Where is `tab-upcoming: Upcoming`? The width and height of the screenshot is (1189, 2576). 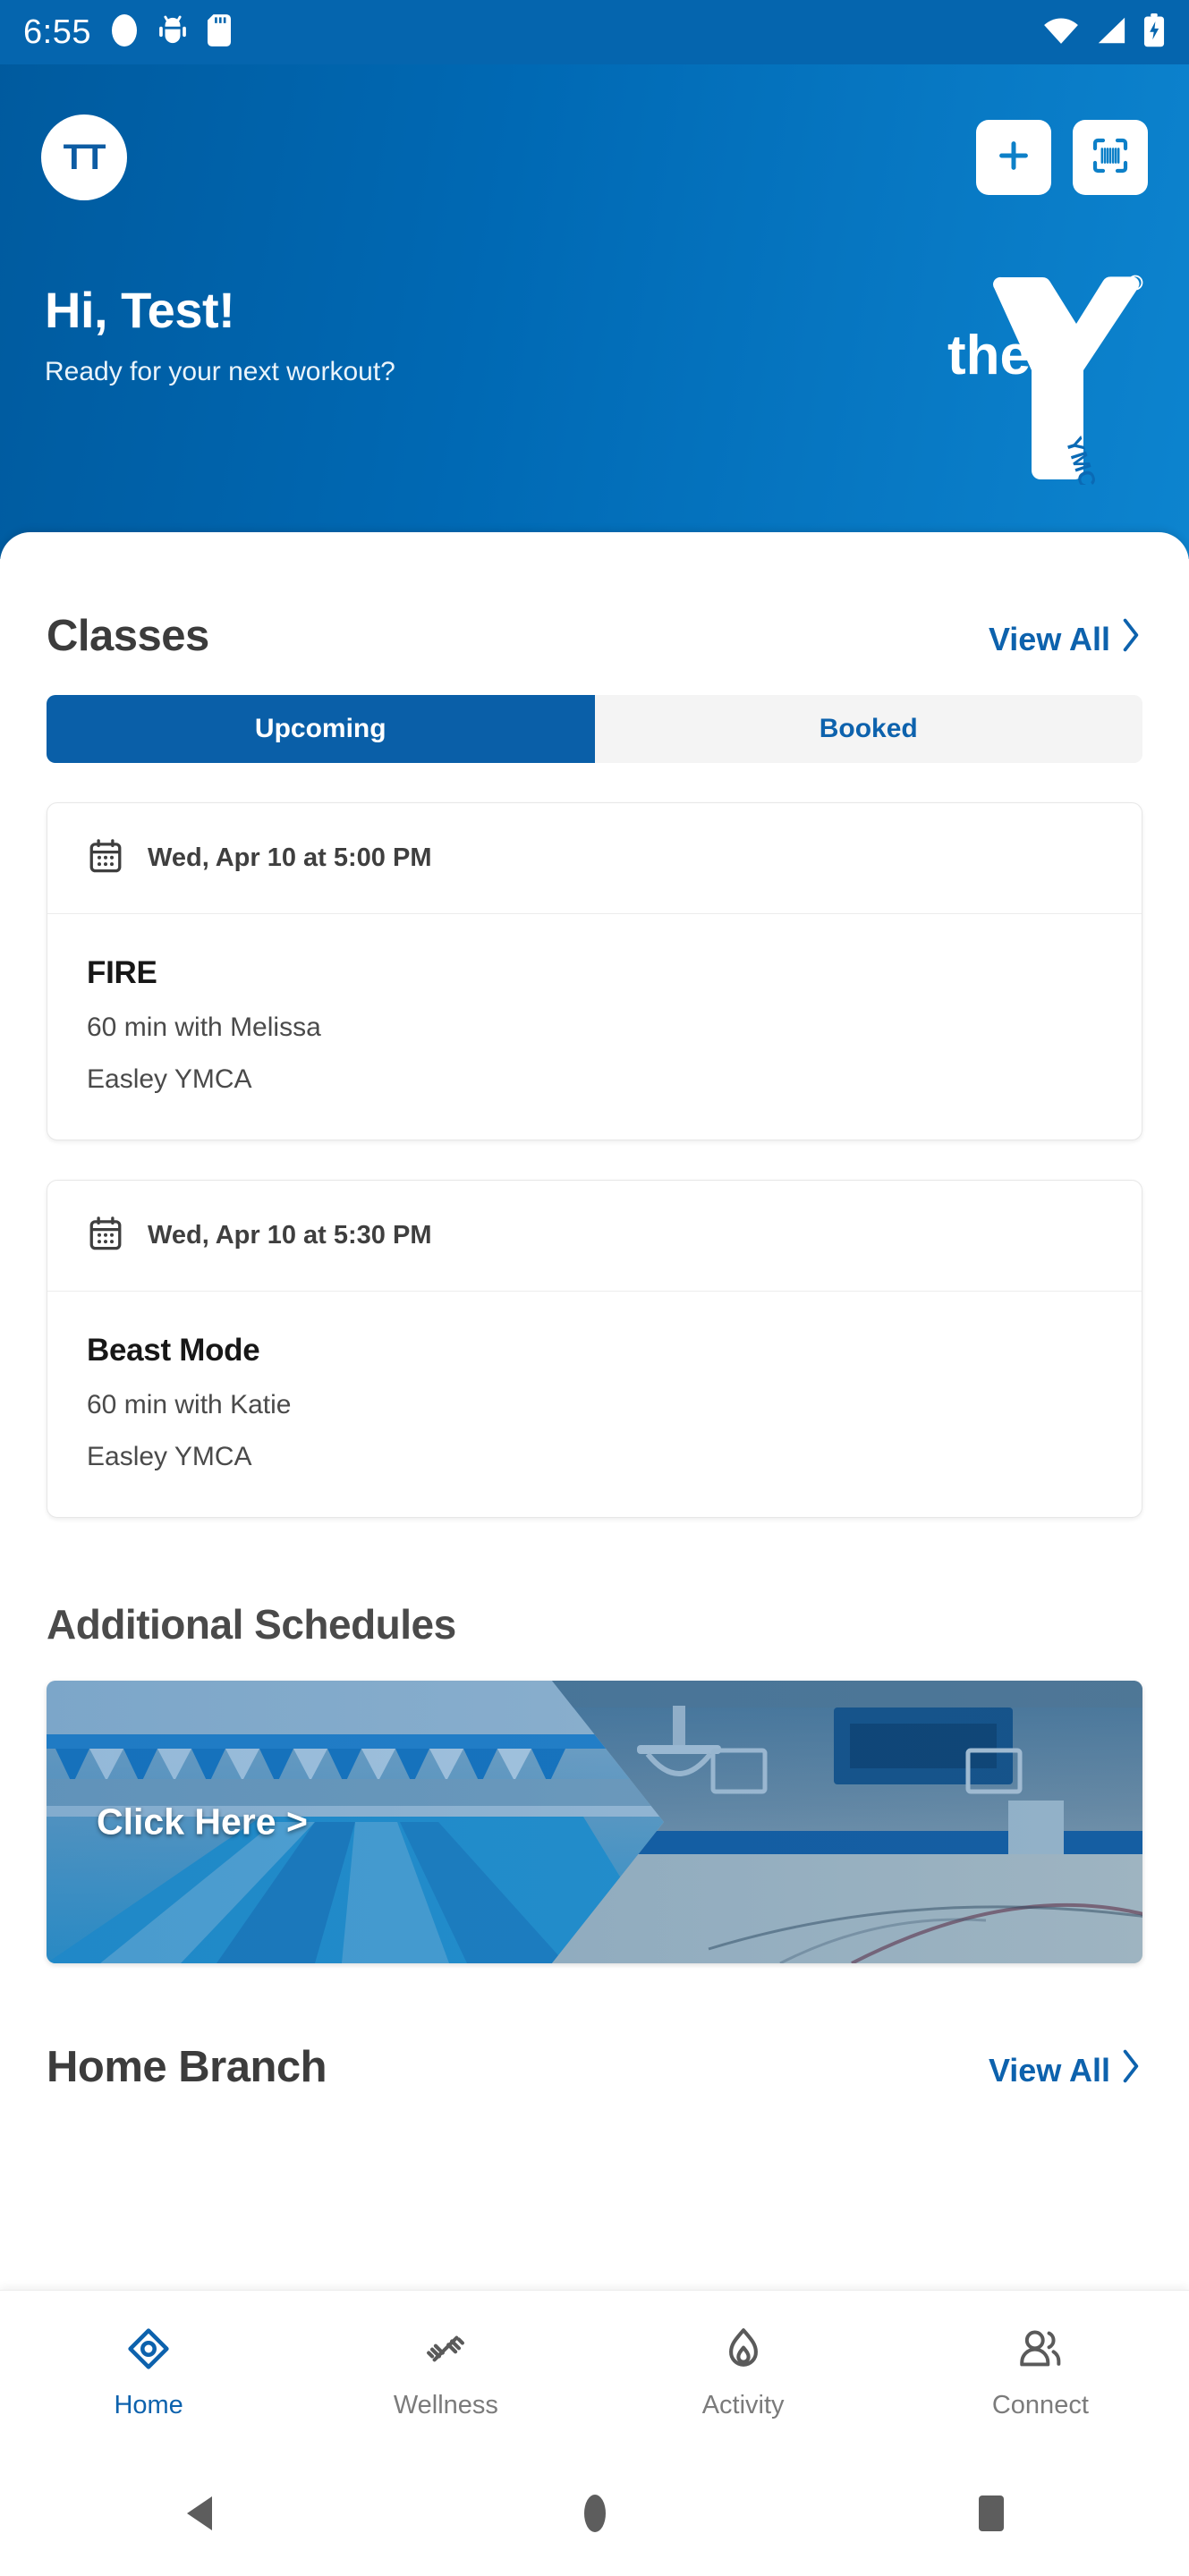
tab-upcoming: Upcoming is located at coordinates (321, 729).